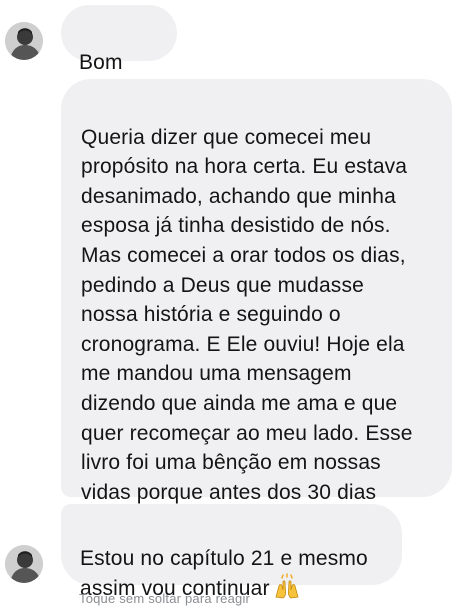 The image size is (467, 611). Describe the element at coordinates (119, 54) in the screenshot. I see `message-bubble: Bom dia` at that location.